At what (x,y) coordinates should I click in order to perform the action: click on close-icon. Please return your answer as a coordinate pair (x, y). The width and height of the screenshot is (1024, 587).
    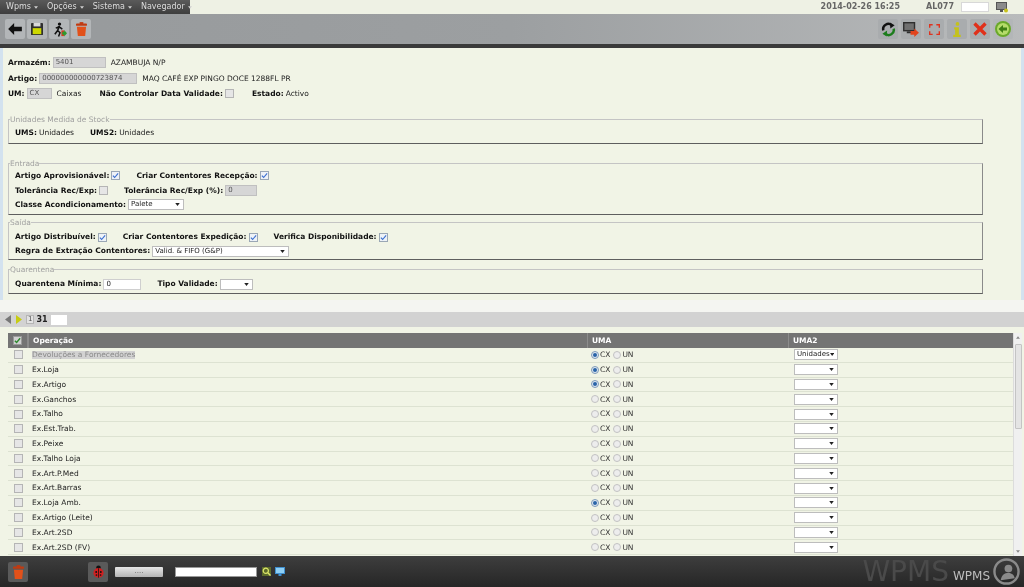
    Looking at the image, I should click on (980, 29).